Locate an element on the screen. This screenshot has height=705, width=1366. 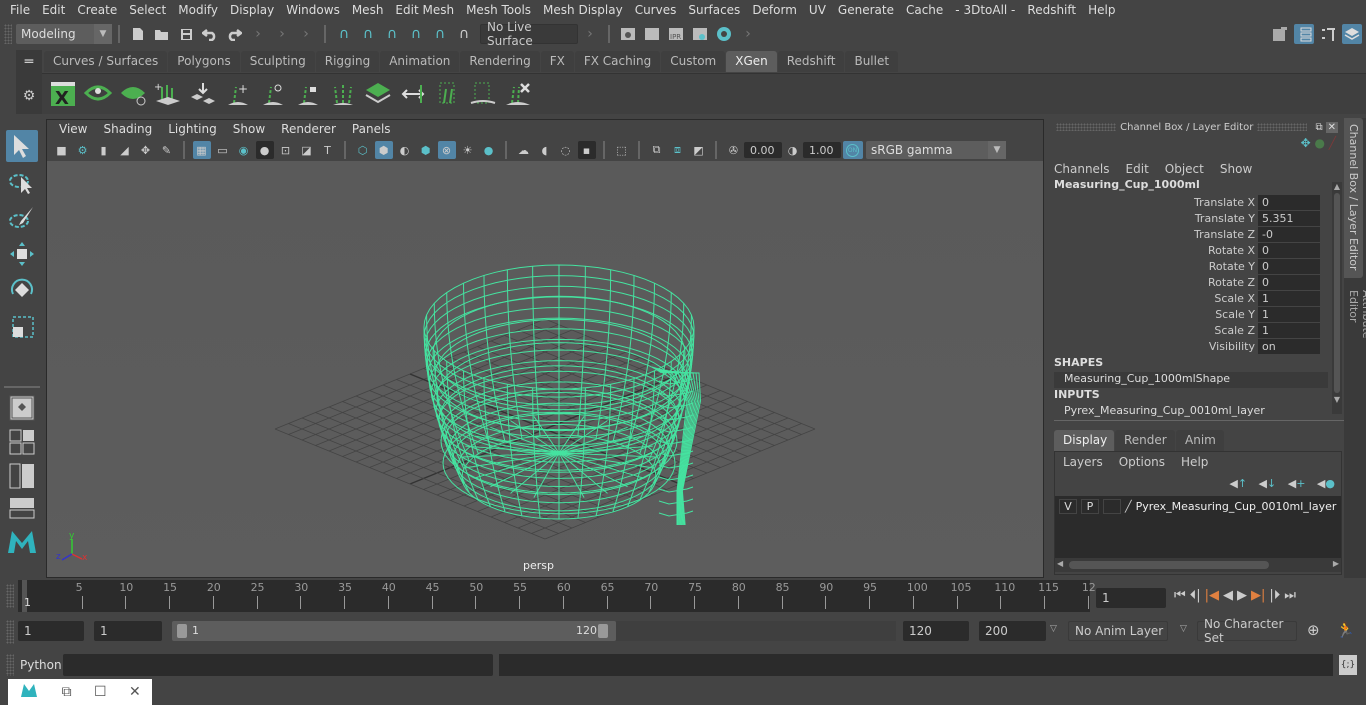
restore-window-icon: ⧉ is located at coordinates (67, 692).